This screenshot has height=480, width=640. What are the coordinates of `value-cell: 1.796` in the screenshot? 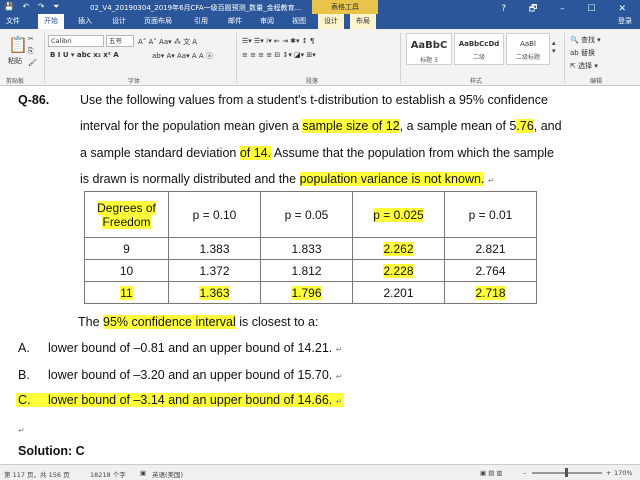 It's located at (306, 292).